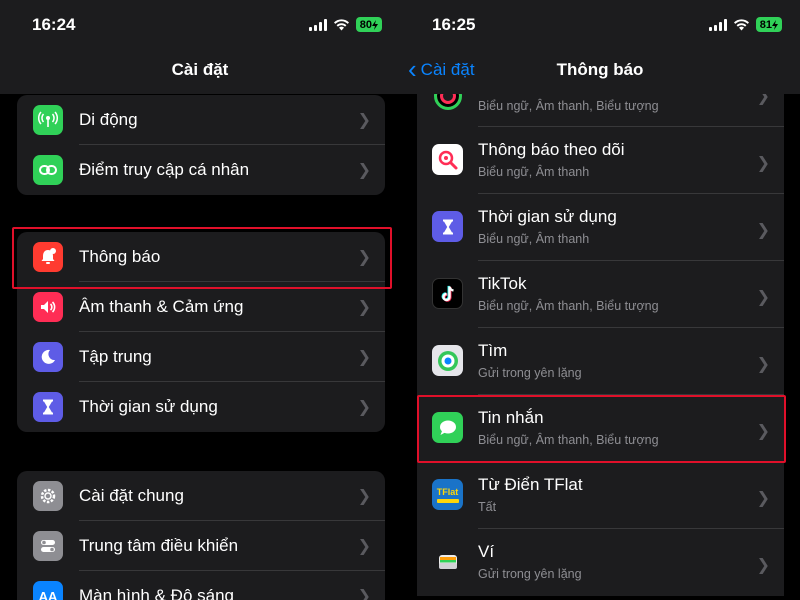 The width and height of the screenshot is (800, 600). I want to click on settings-item-control-center: Trung tâm điều khiển ❯, so click(201, 546).